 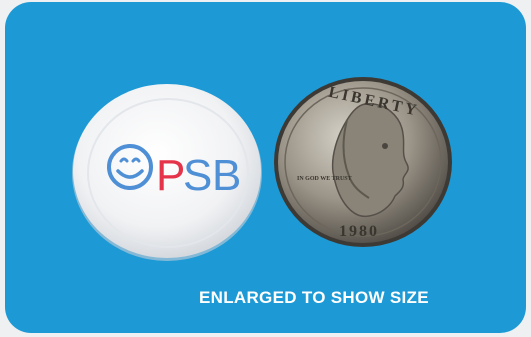 What do you see at coordinates (197, 175) in the screenshot?
I see `logo-letter-s: S` at bounding box center [197, 175].